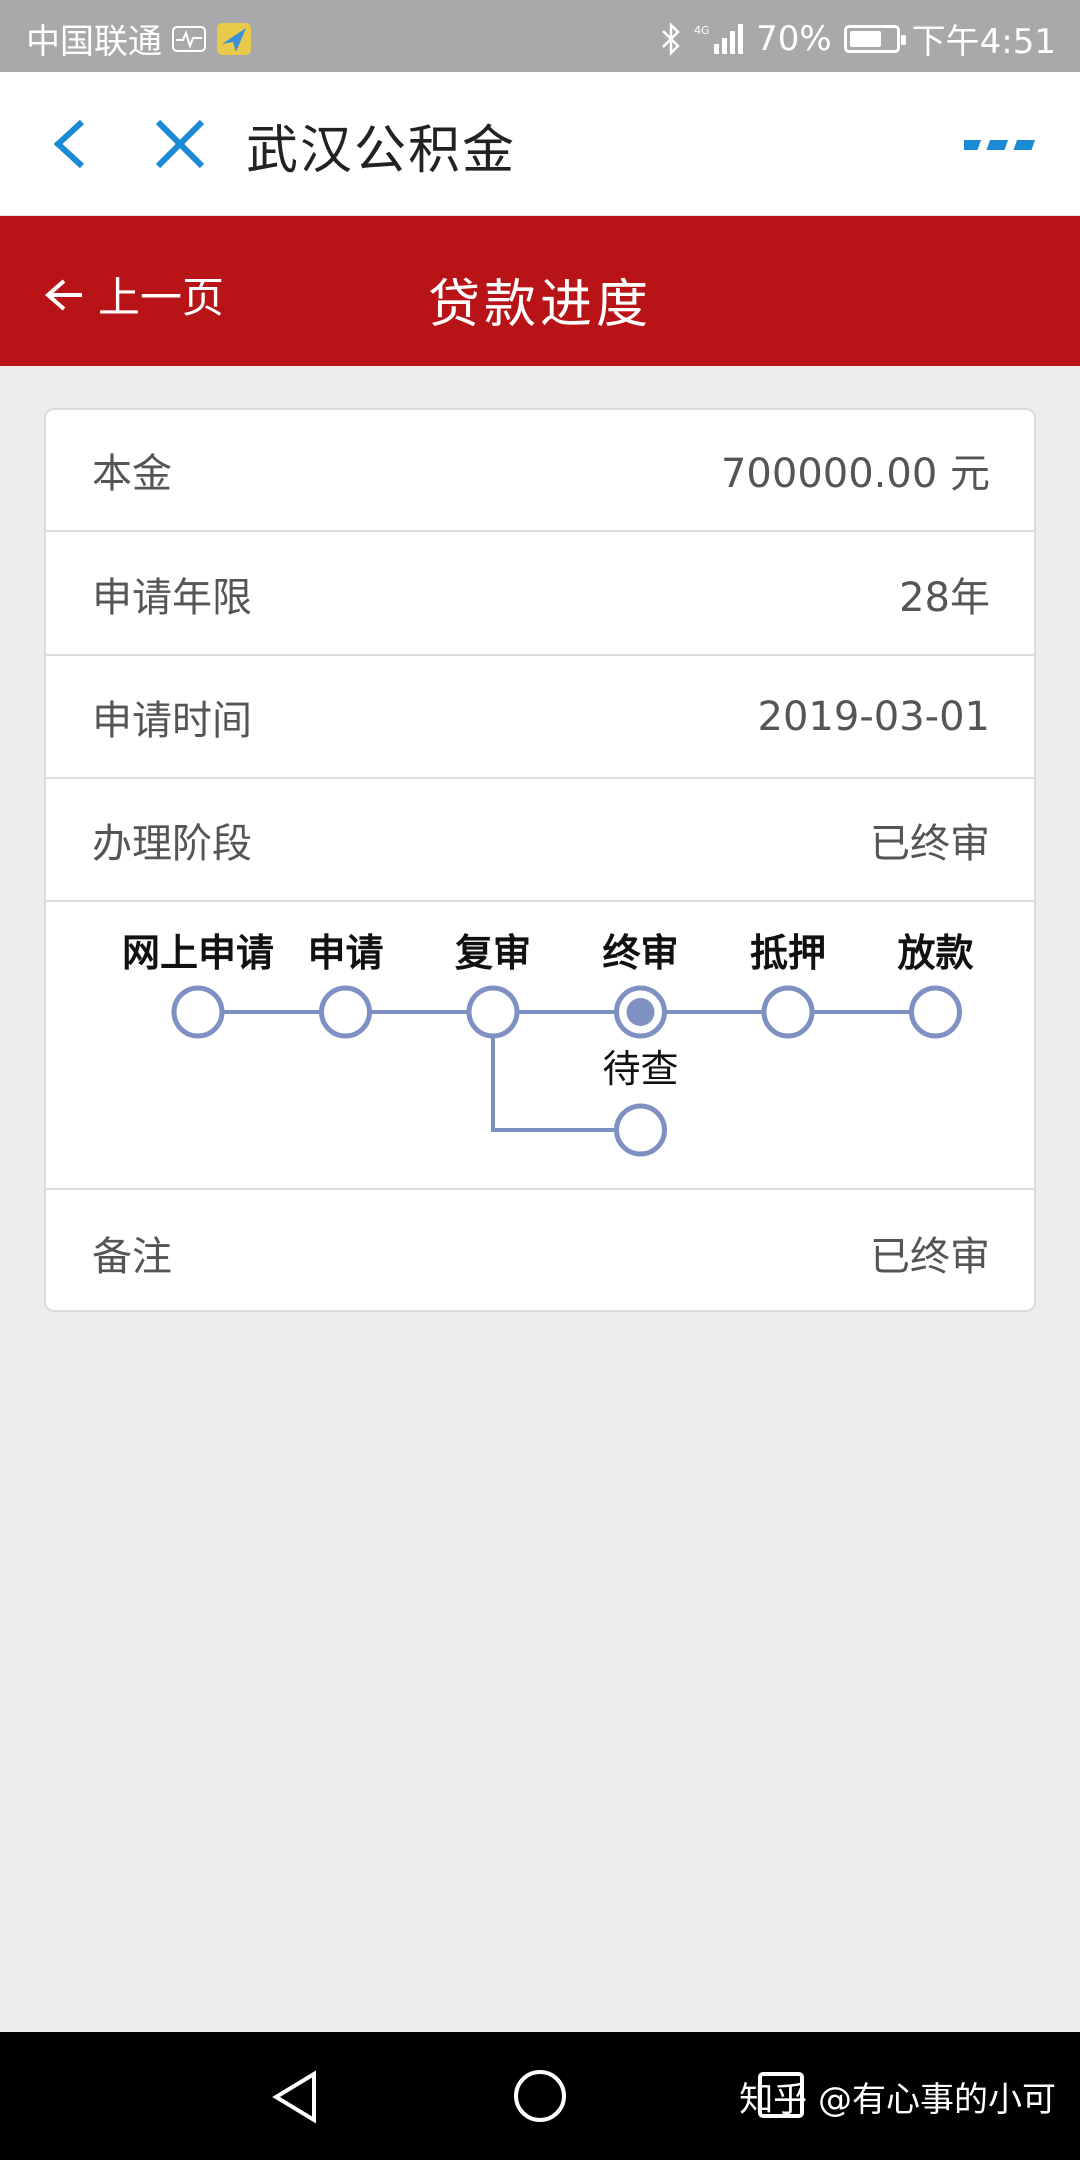 The width and height of the screenshot is (1080, 2160). Describe the element at coordinates (540, 841) in the screenshot. I see `stage-row: 办理阶段 已终审` at that location.